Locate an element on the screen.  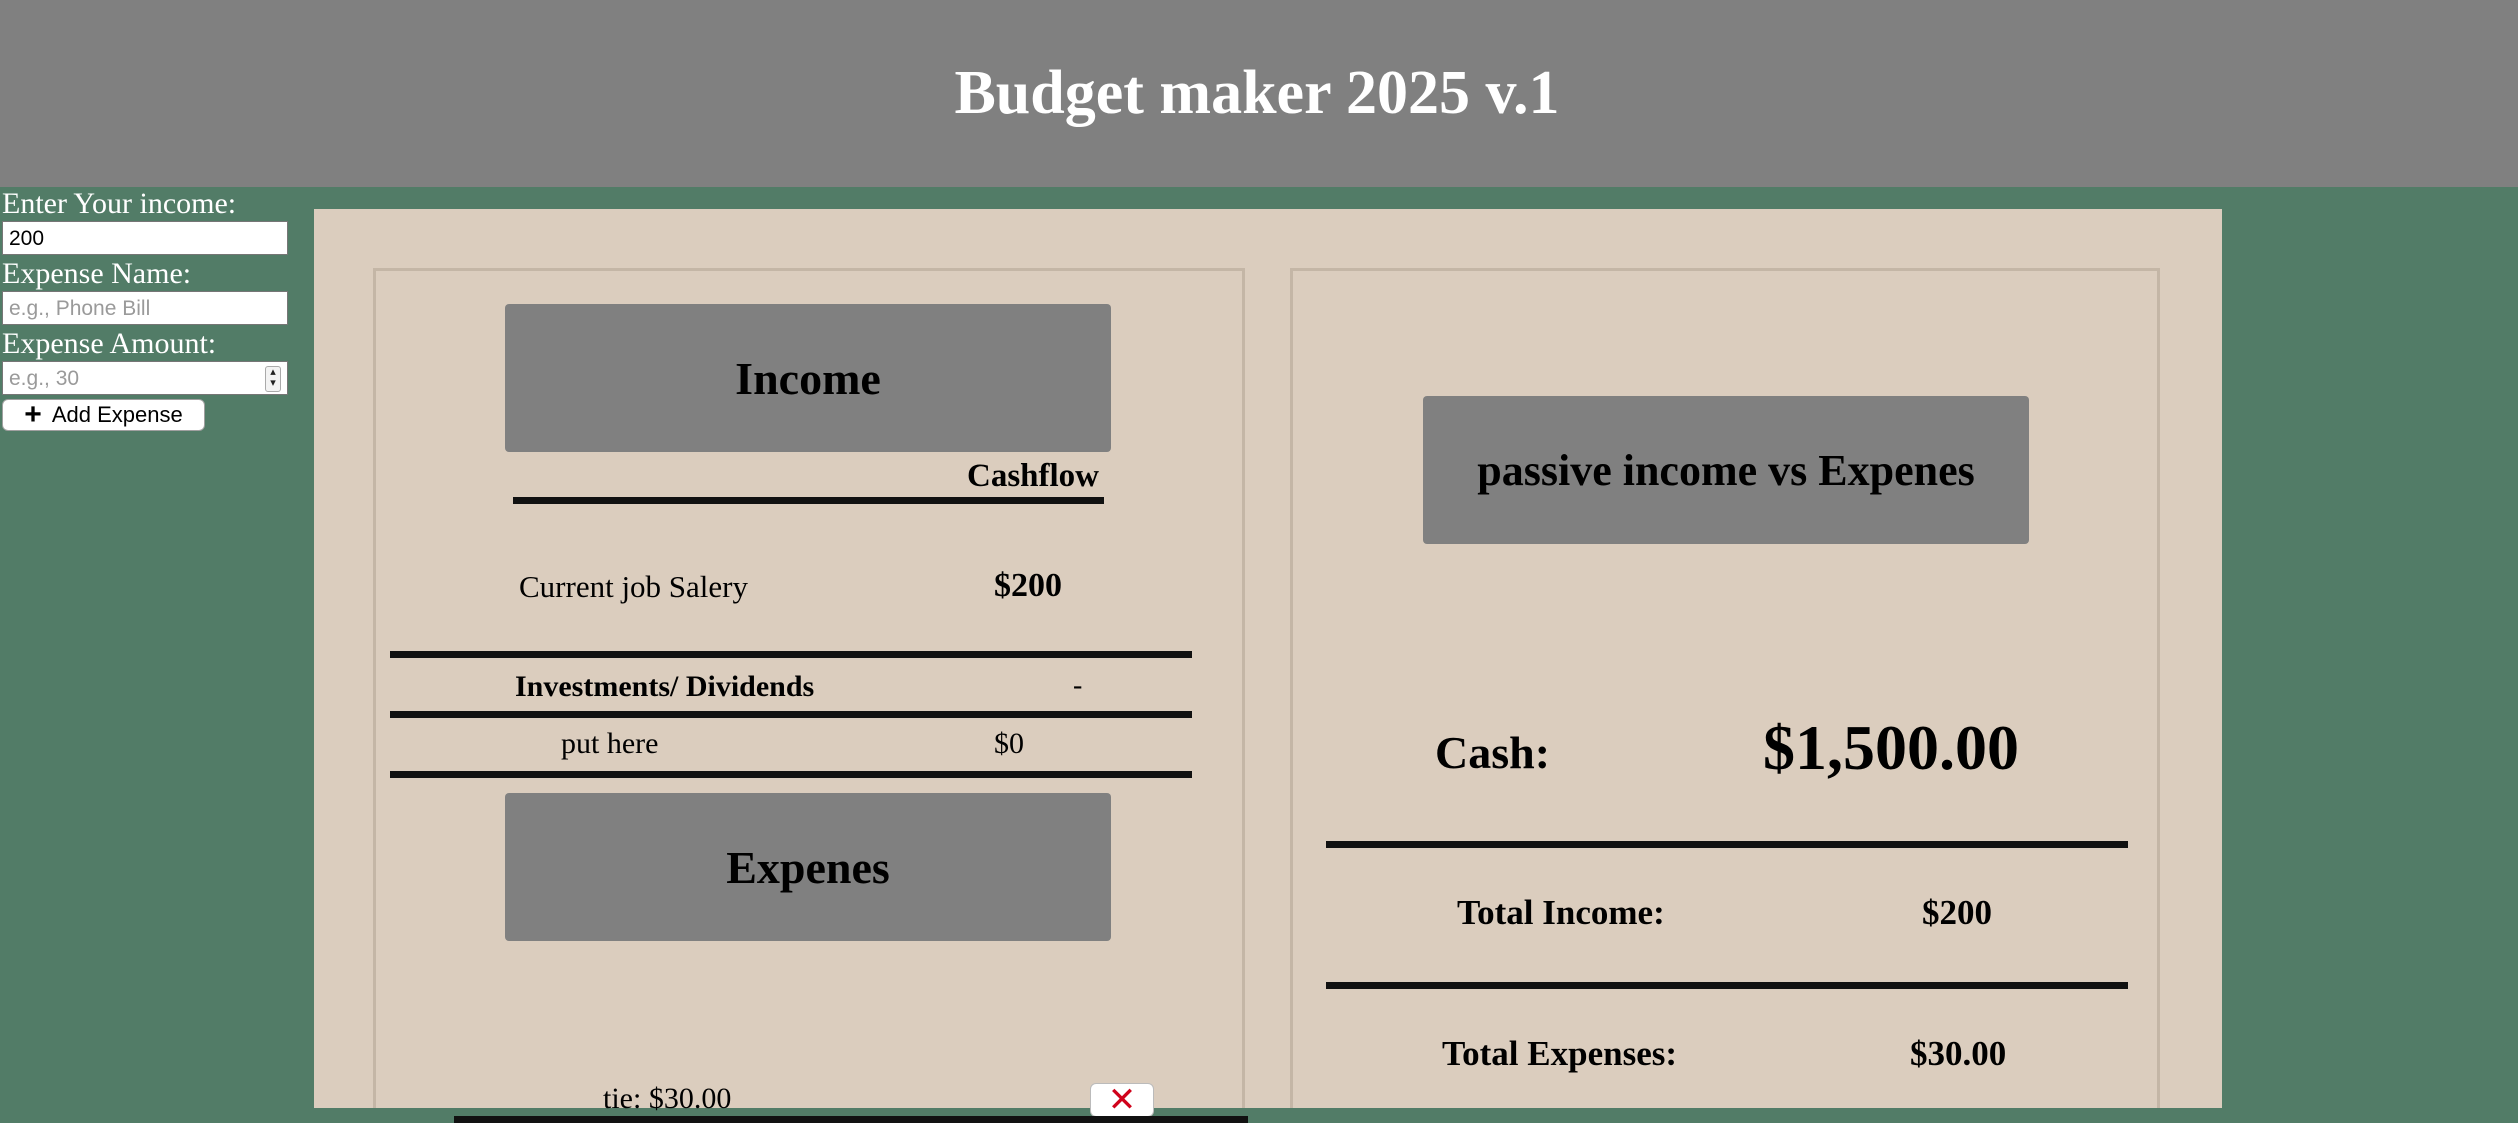
delete-expense-button: ✕ is located at coordinates (1122, 1100).